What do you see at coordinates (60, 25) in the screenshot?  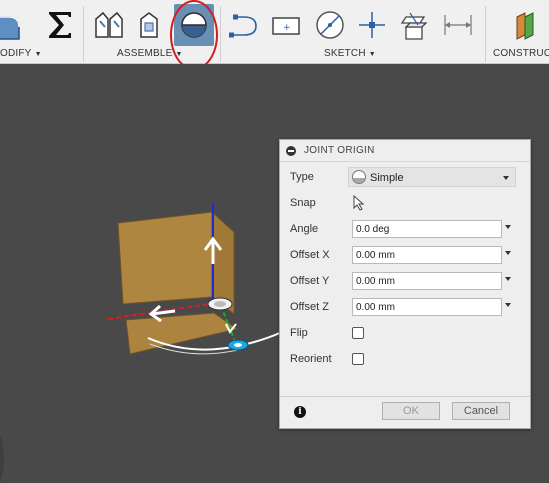 I see `parameters-icon` at bounding box center [60, 25].